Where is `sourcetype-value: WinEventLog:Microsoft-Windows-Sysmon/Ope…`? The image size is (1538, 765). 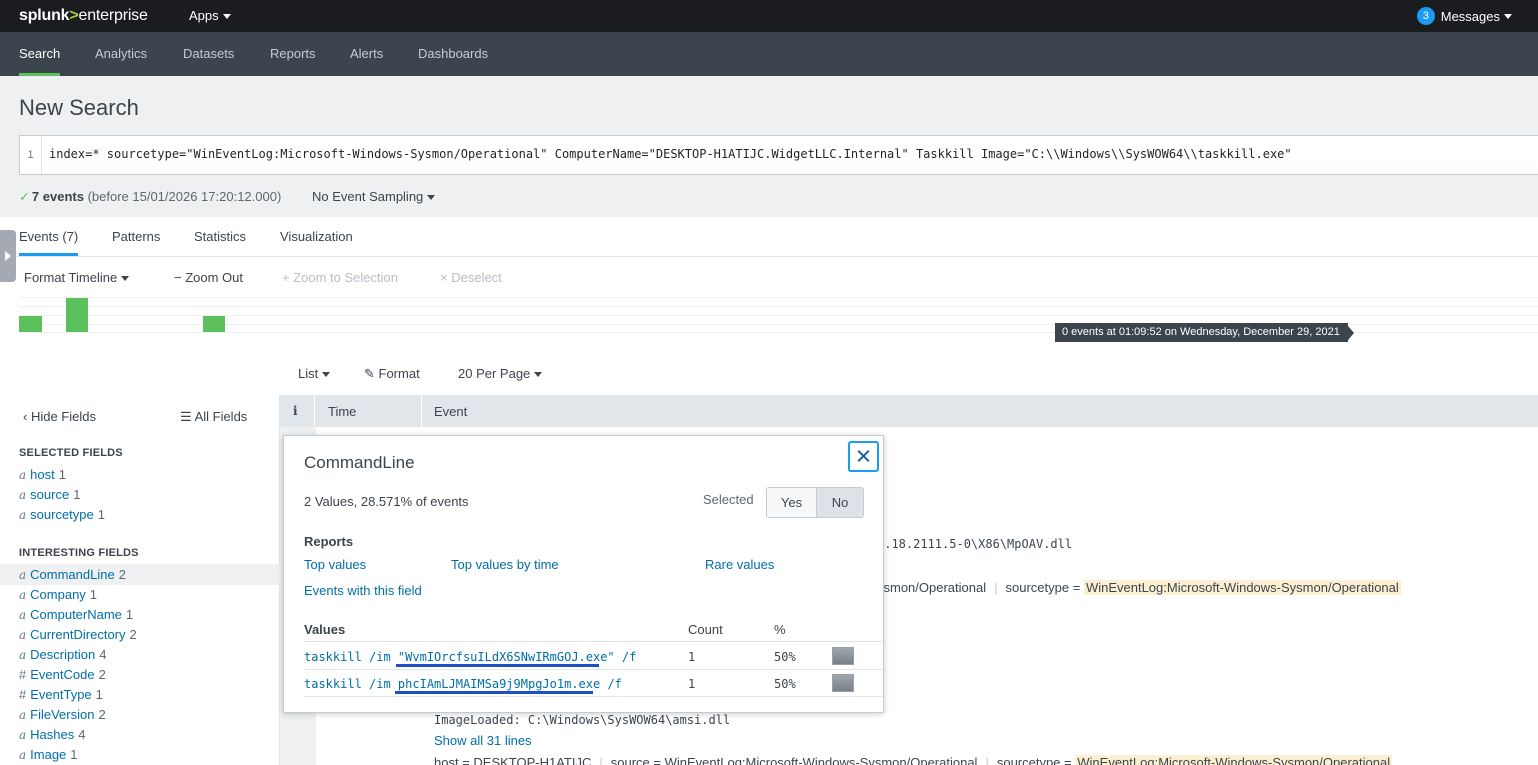
sourcetype-value: WinEventLog:Microsoft-Windows-Sysmon/Ope… is located at coordinates (1242, 587).